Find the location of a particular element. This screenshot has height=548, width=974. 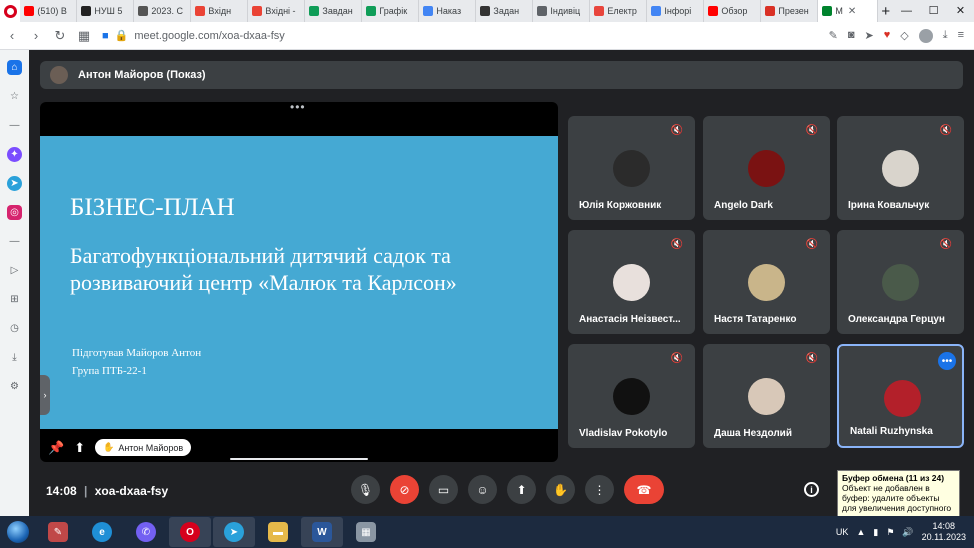

forward-icon: › is located at coordinates (36, 35).